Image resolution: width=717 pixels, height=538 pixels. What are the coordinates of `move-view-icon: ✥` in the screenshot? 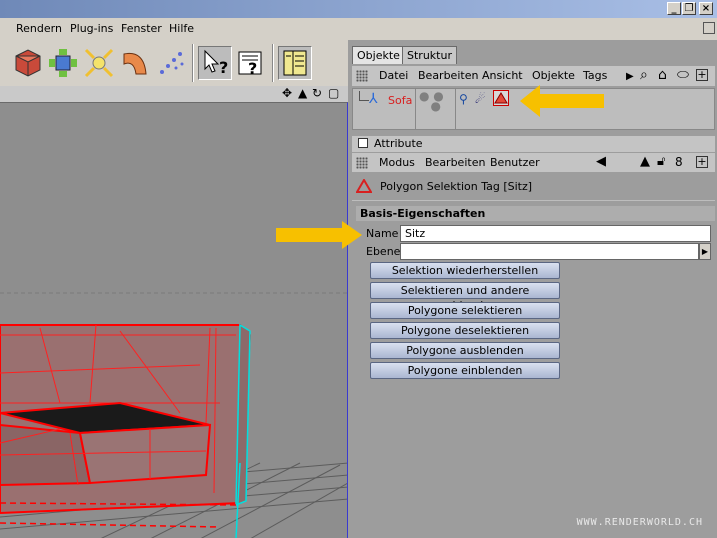 It's located at (287, 93).